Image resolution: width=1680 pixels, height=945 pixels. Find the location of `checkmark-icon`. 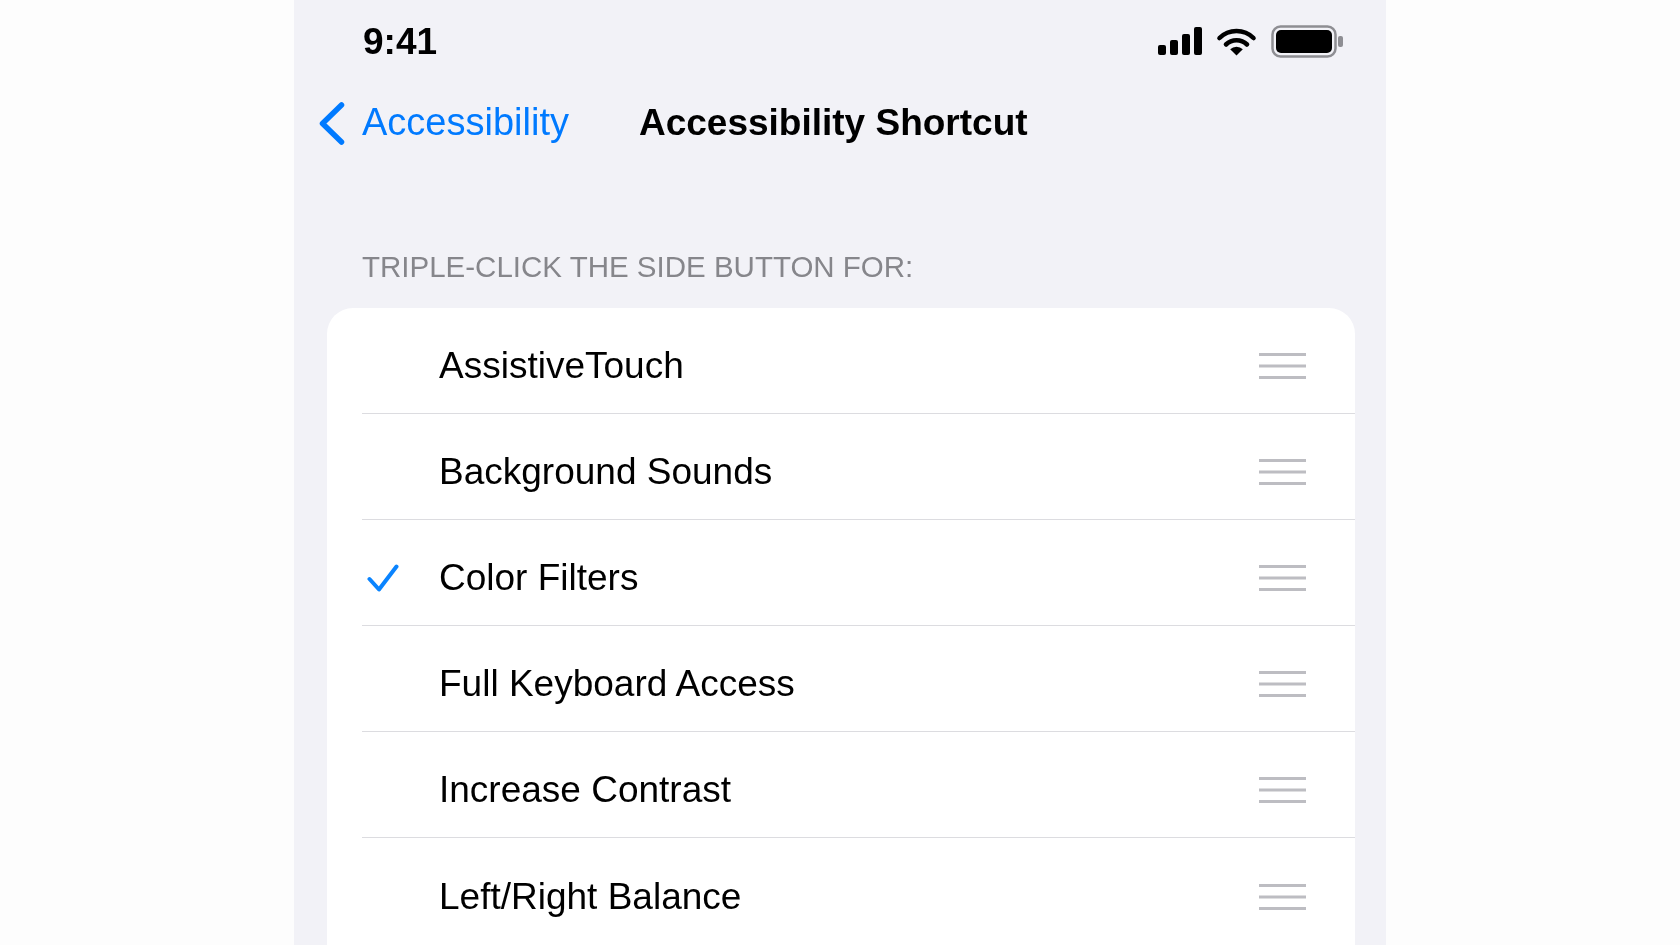

checkmark-icon is located at coordinates (383, 578).